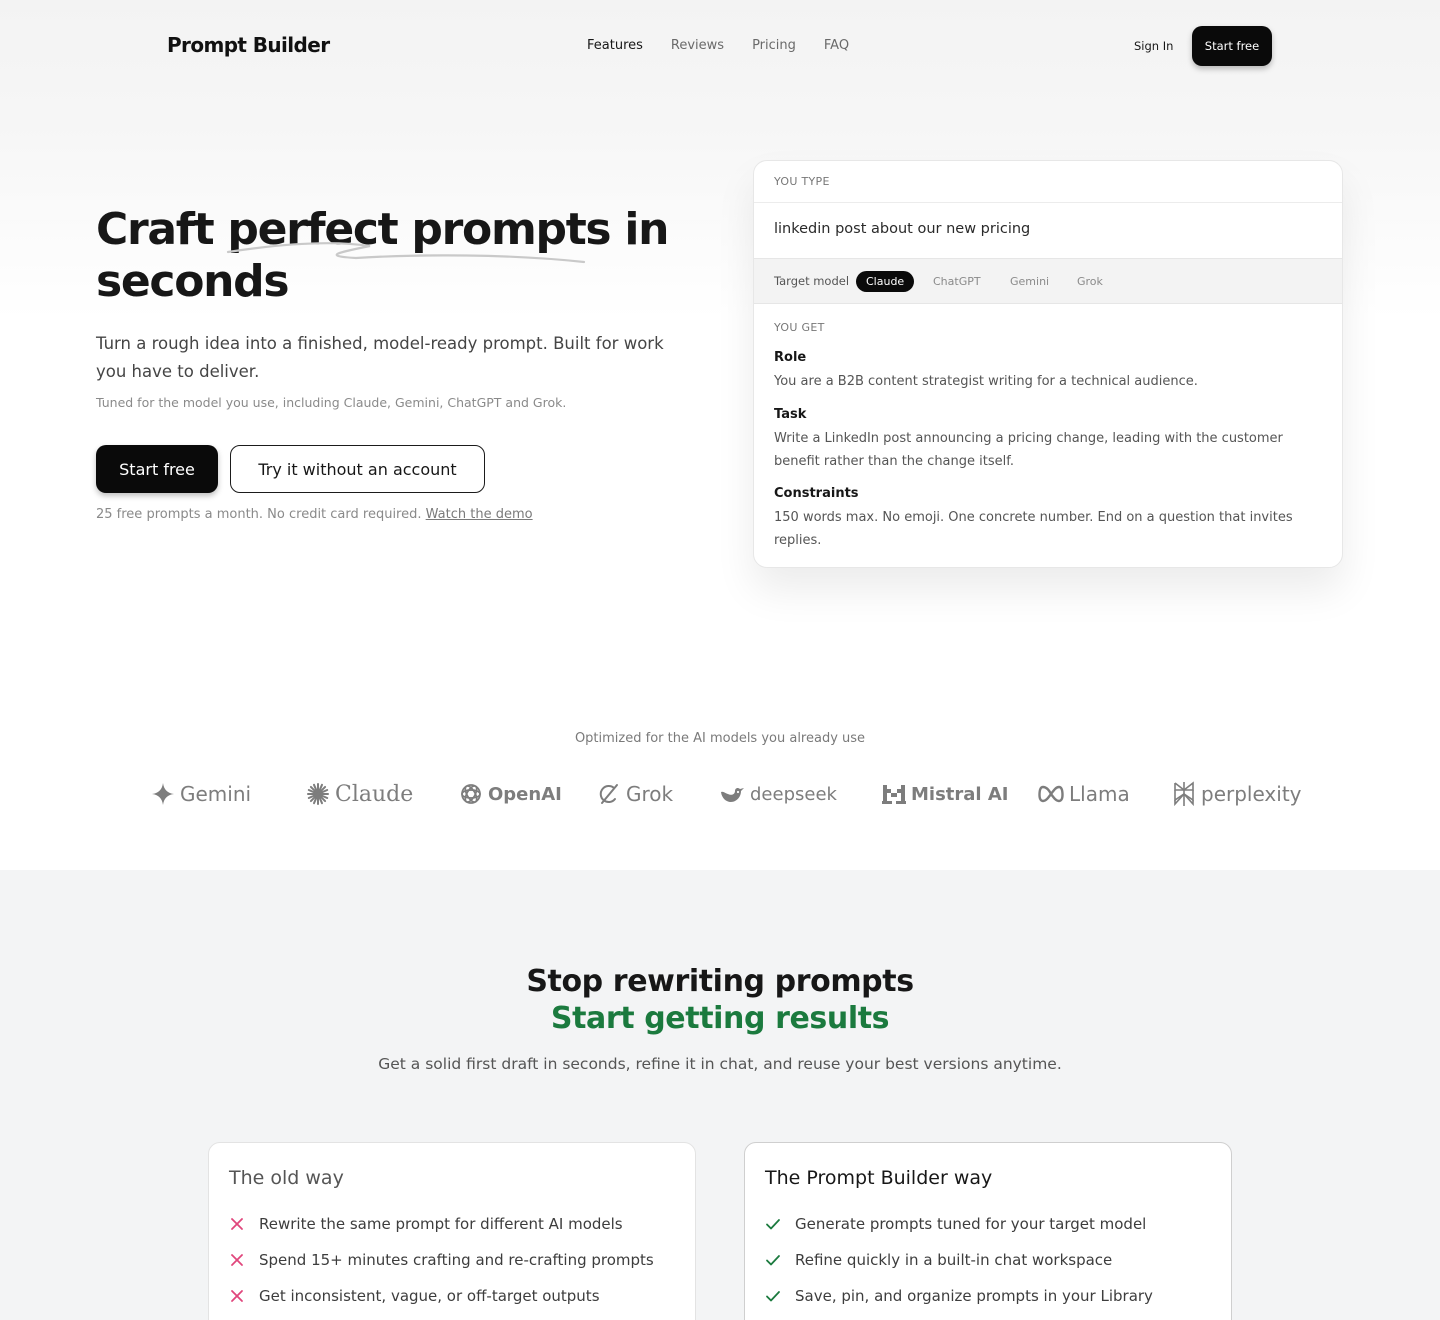 The height and width of the screenshot is (1320, 1440). I want to click on brand-gemini-label: Gemini, so click(216, 794).